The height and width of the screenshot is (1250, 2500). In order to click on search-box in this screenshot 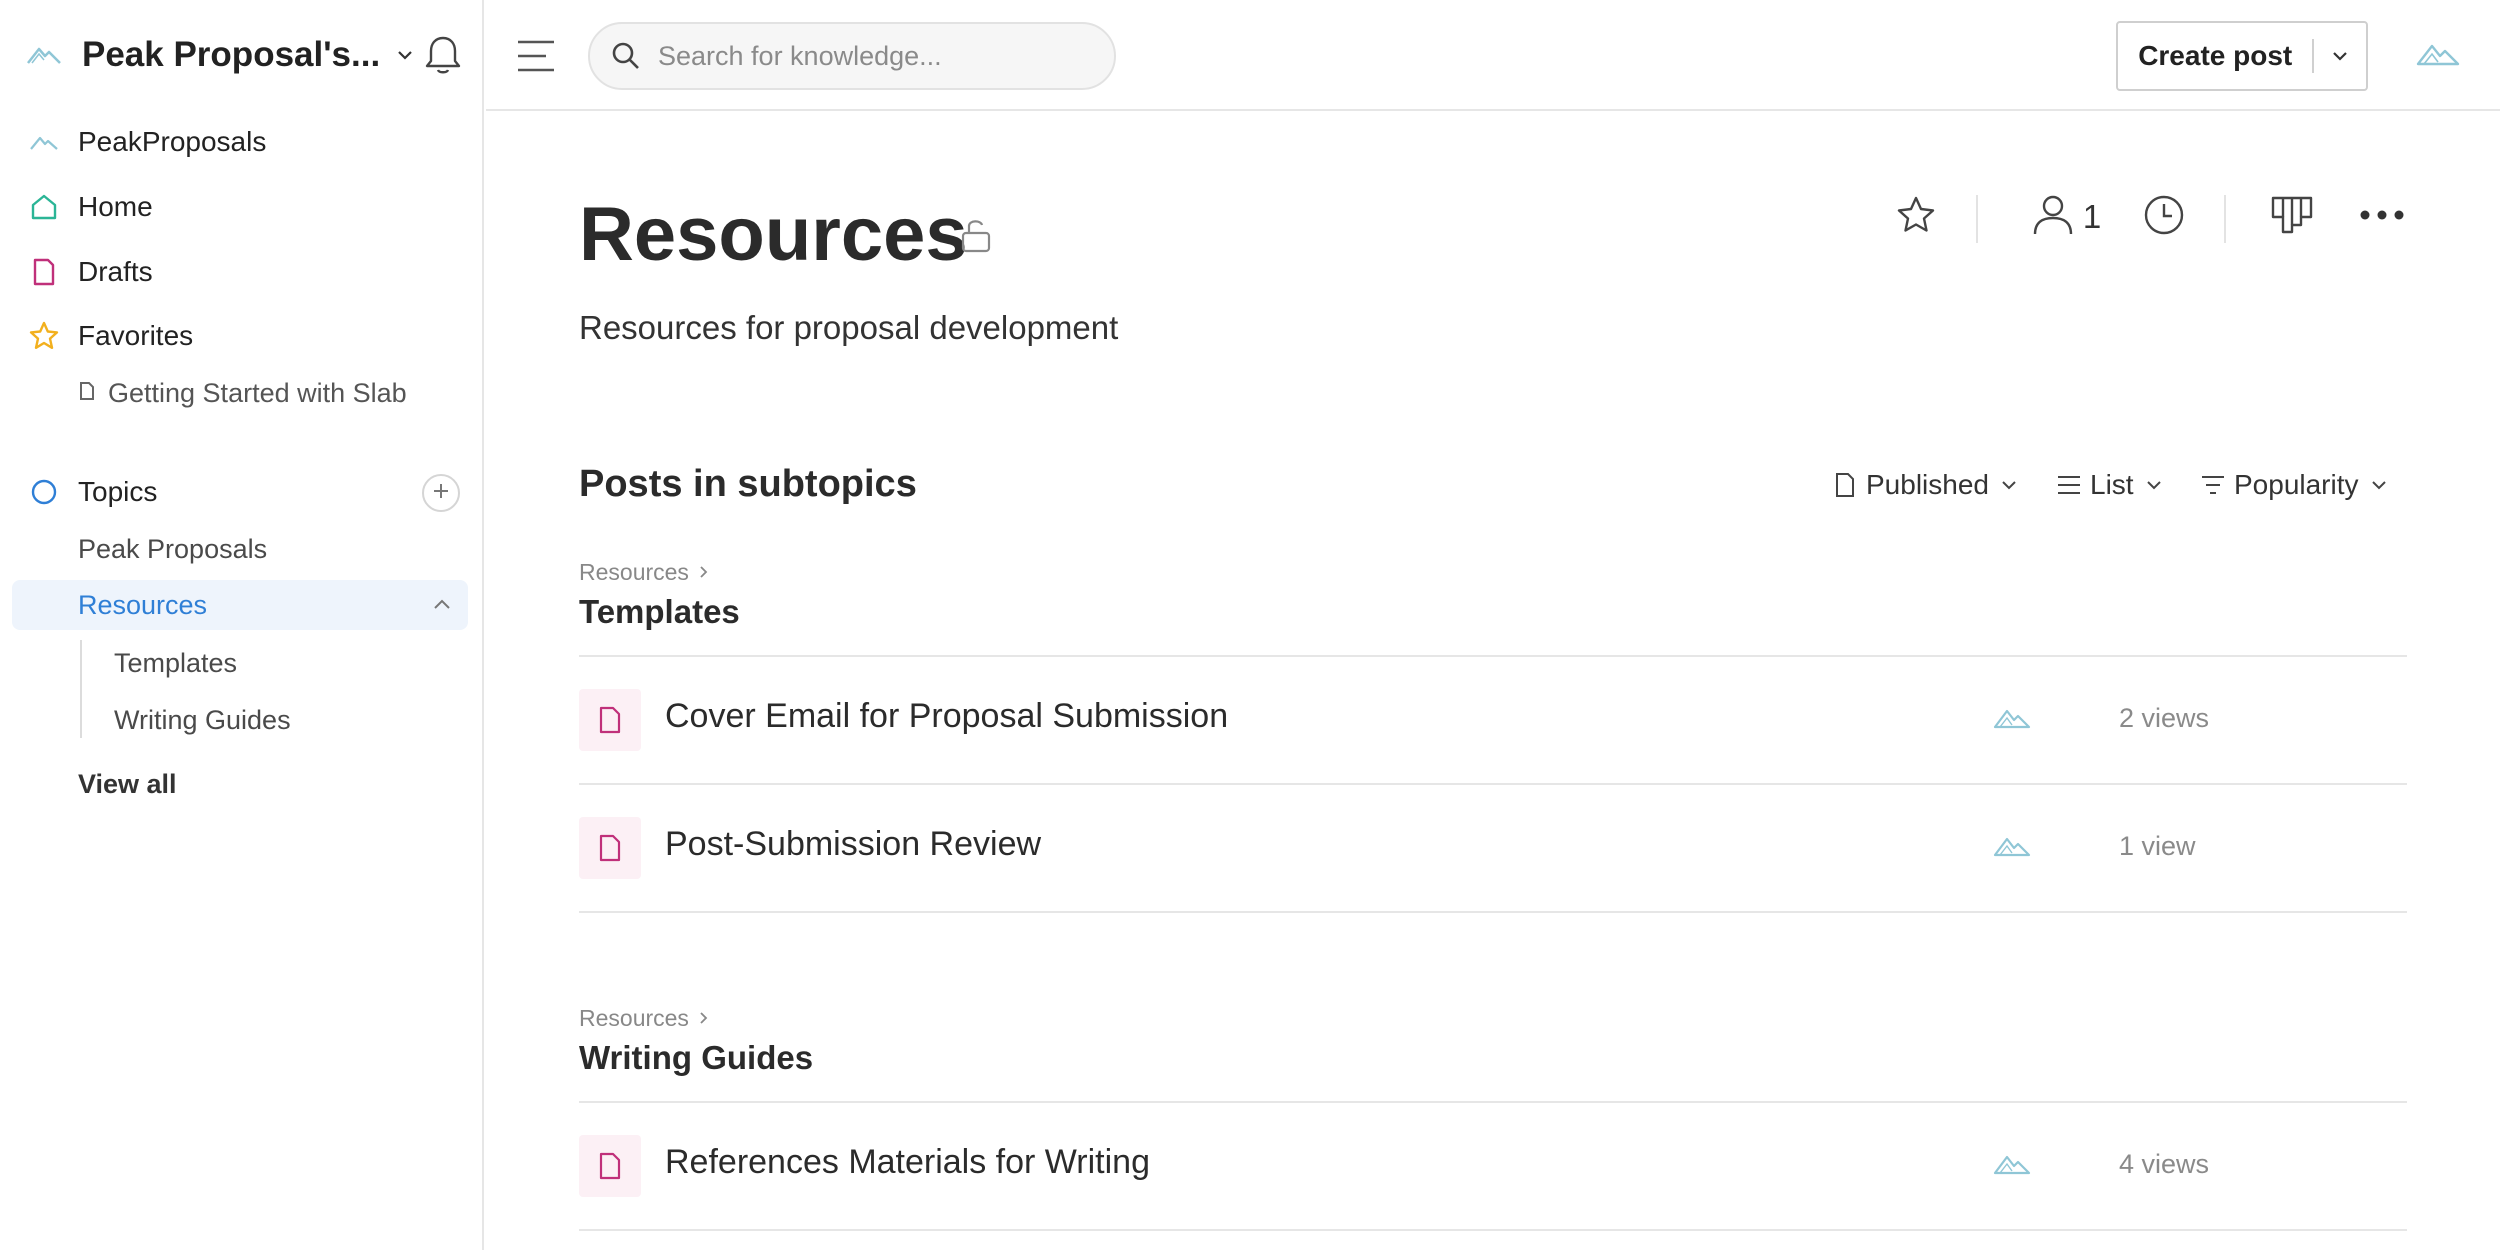, I will do `click(852, 56)`.